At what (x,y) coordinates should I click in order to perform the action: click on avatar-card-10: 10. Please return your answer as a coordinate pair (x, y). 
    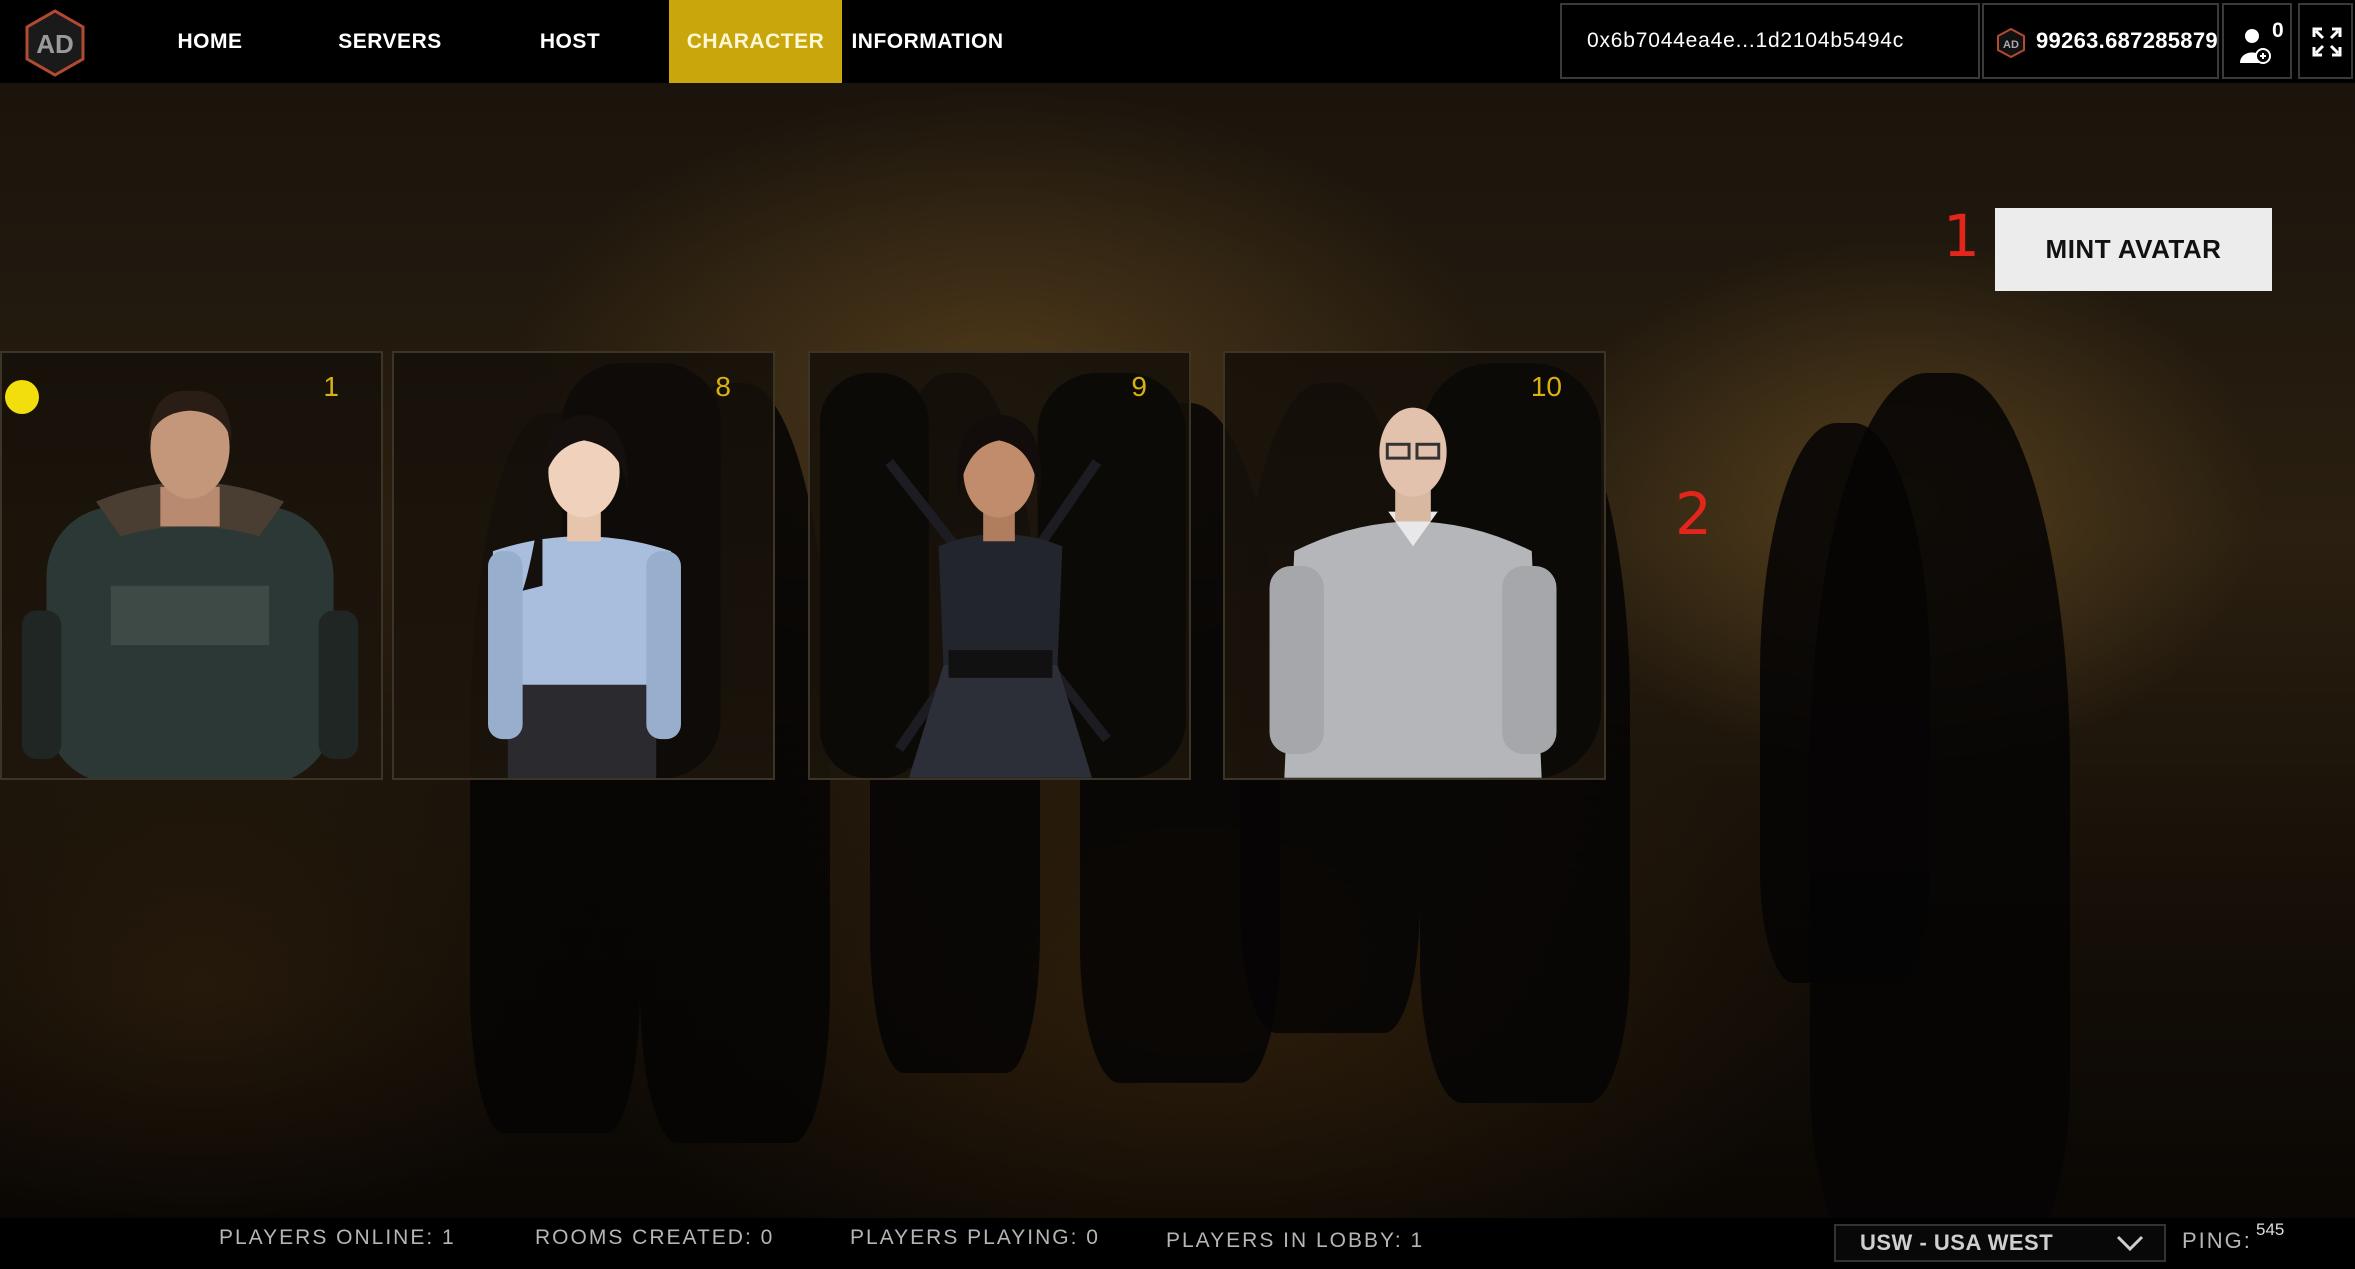
    Looking at the image, I should click on (1414, 565).